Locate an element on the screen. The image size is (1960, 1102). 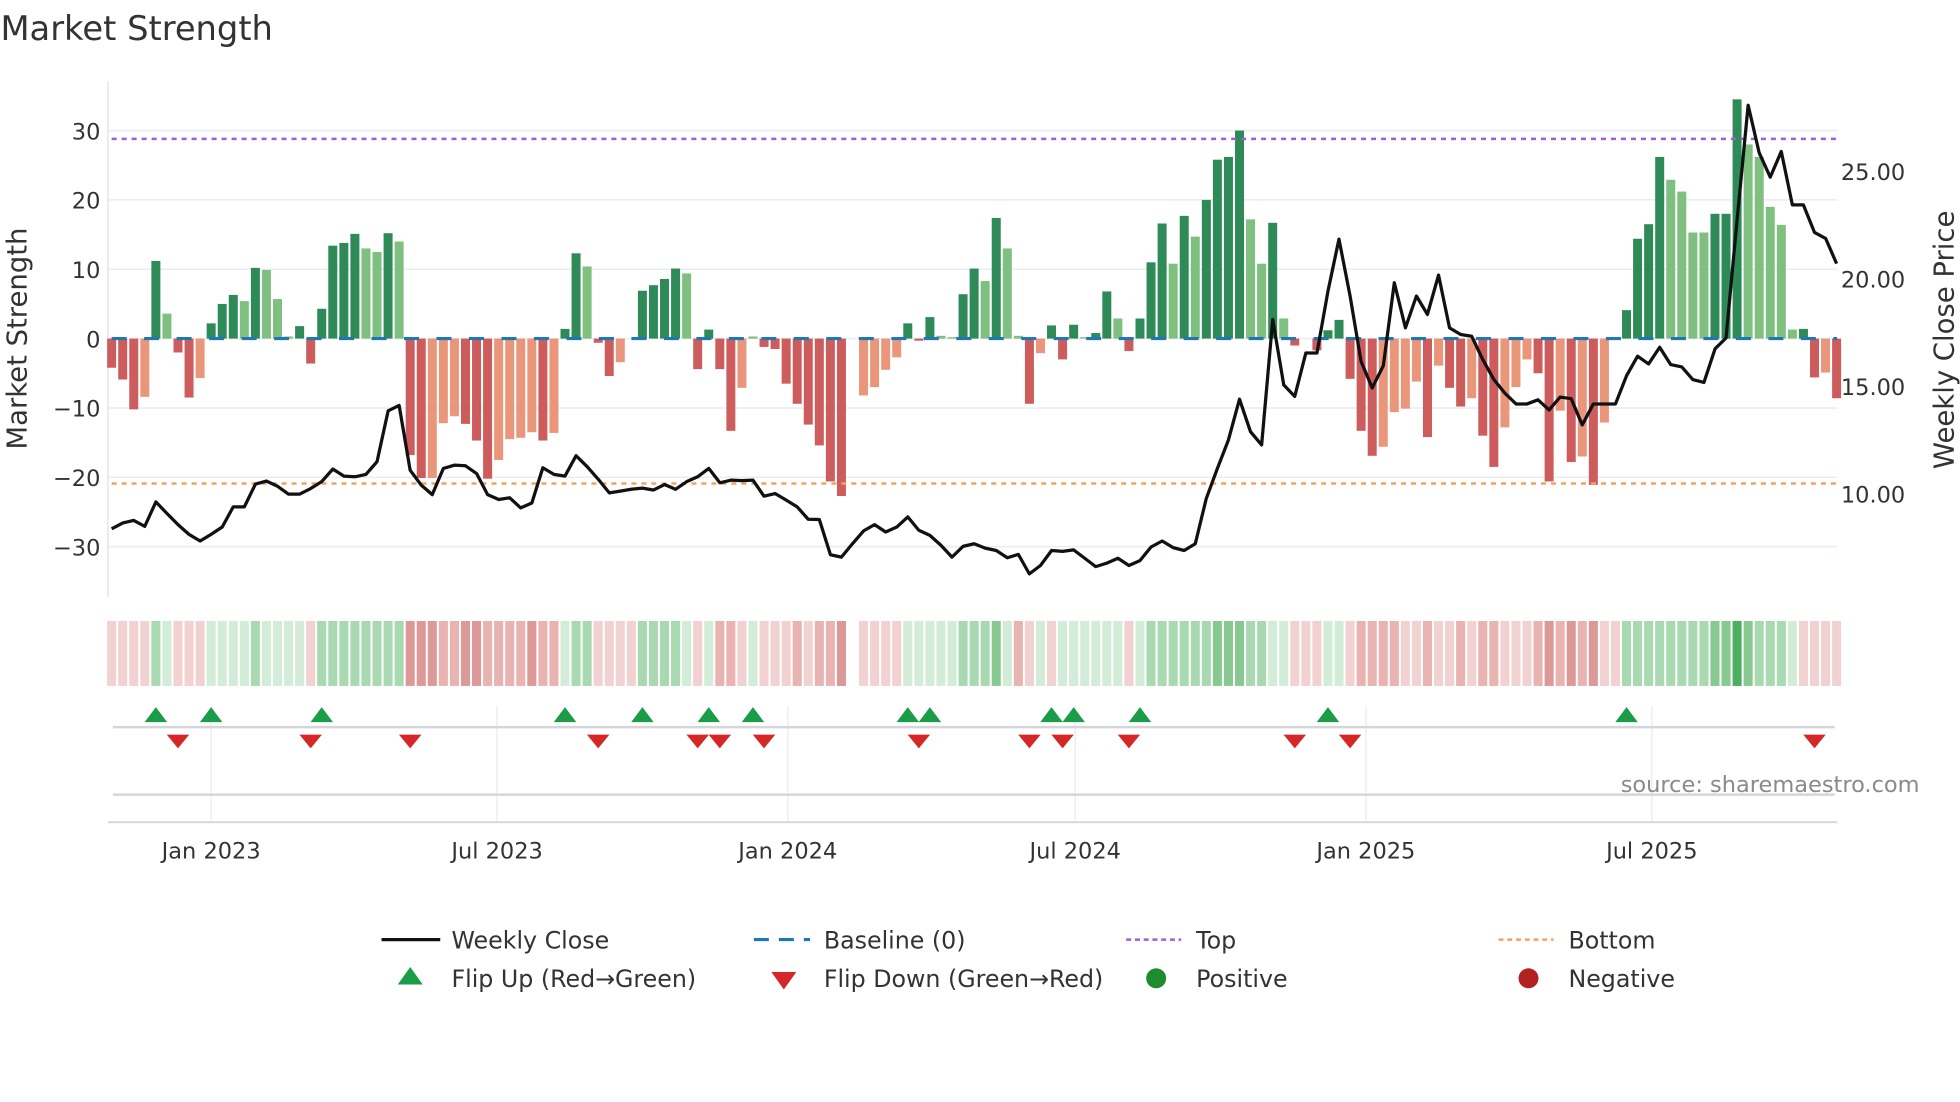
legend-label: Top is located at coordinates (1215, 940).